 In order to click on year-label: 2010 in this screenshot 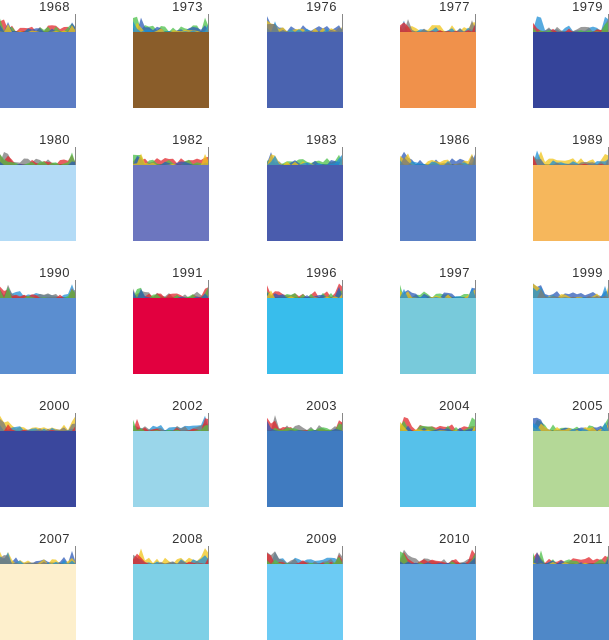, I will do `click(454, 538)`.